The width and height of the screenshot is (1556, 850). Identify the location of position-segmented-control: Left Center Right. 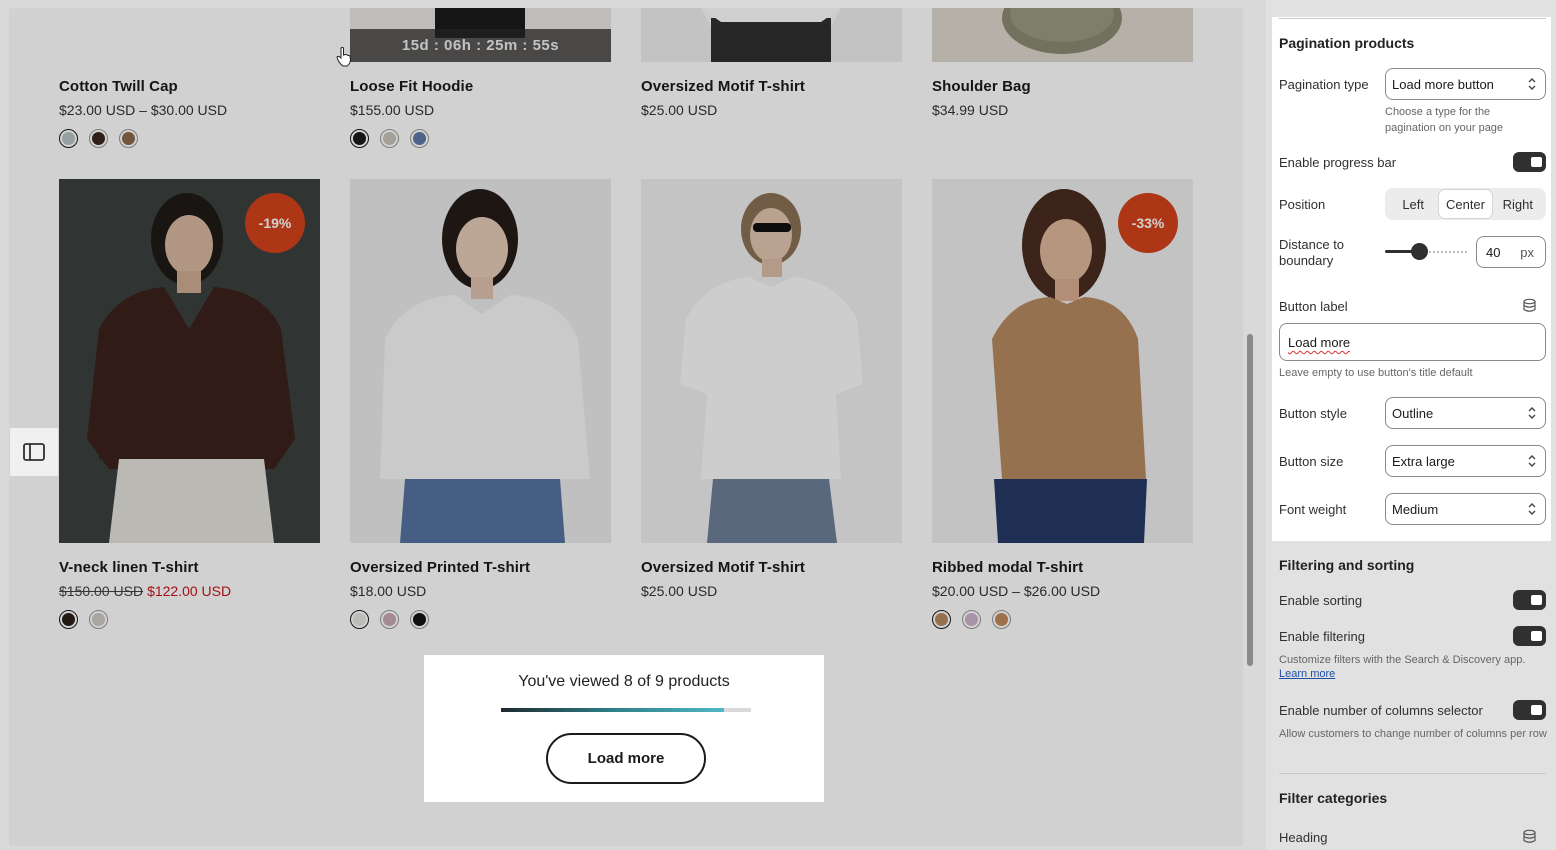
(1465, 204).